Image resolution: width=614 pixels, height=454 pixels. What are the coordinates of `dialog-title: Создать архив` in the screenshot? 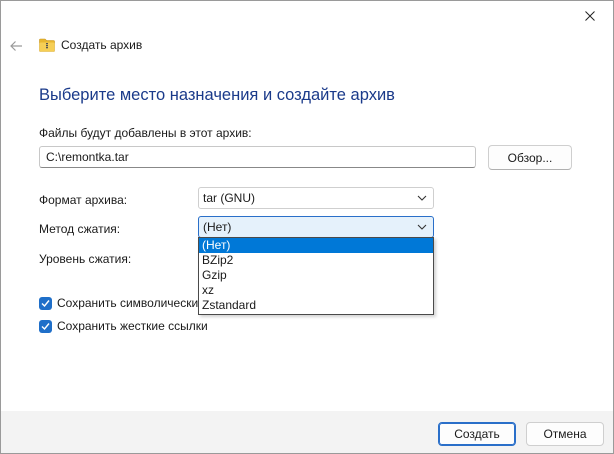 It's located at (102, 45).